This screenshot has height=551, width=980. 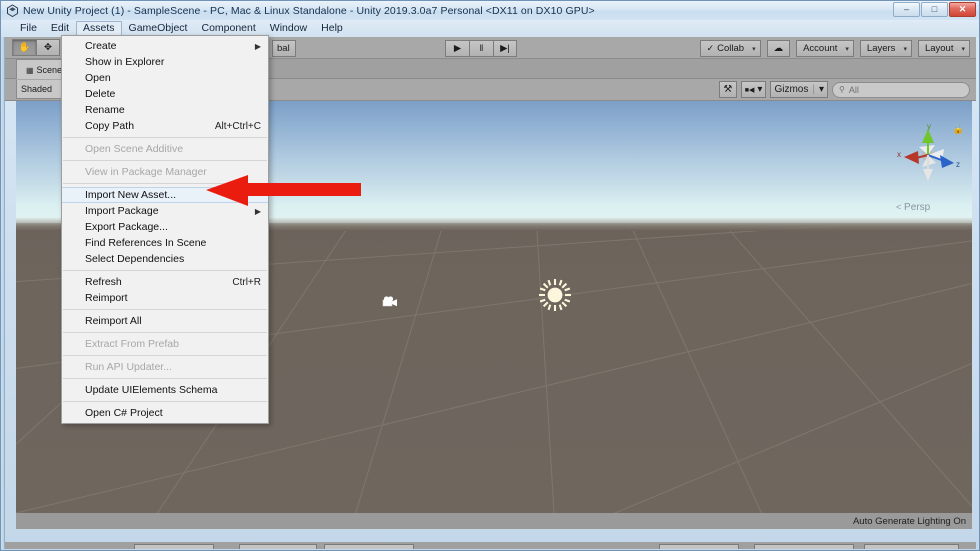 I want to click on account-dropdown: Account ▾, so click(x=825, y=48).